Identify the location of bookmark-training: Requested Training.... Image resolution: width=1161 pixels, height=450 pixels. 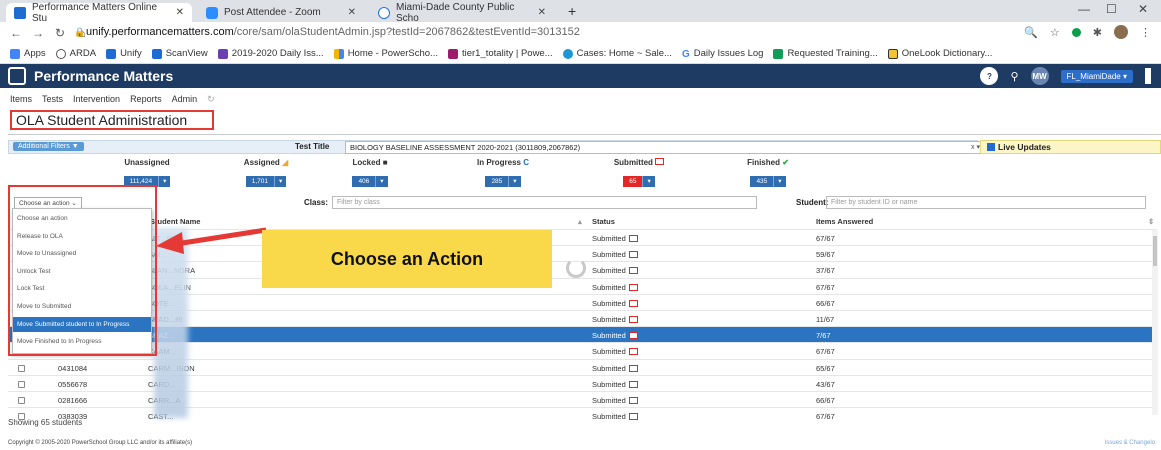
(825, 53).